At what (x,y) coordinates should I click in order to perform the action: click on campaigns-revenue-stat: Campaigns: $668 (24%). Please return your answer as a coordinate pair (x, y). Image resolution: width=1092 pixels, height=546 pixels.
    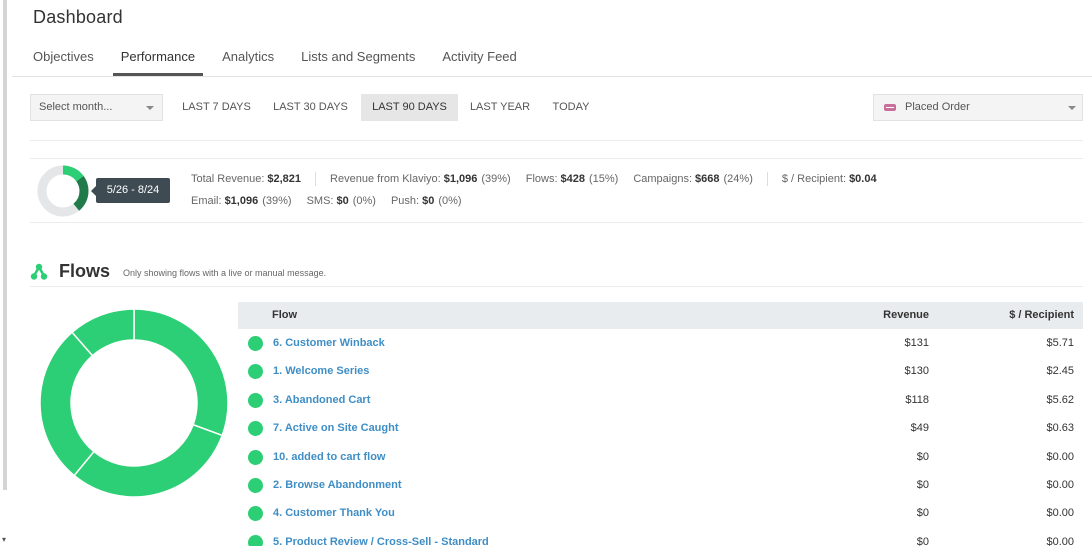
    Looking at the image, I should click on (693, 179).